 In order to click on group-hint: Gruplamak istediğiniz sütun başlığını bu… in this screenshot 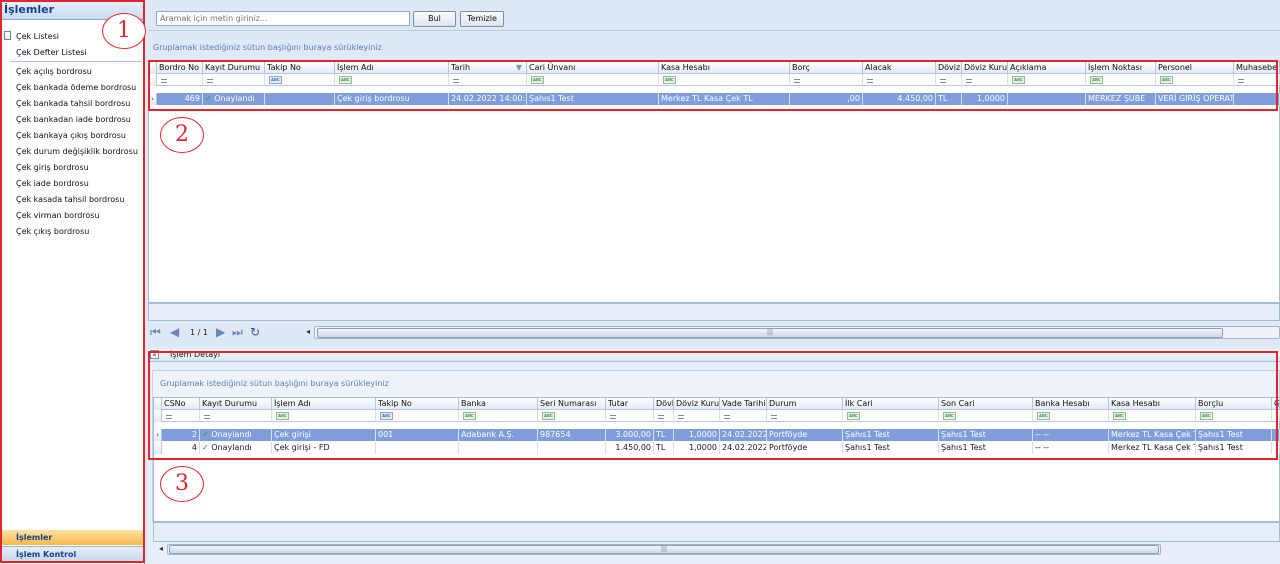, I will do `click(267, 47)`.